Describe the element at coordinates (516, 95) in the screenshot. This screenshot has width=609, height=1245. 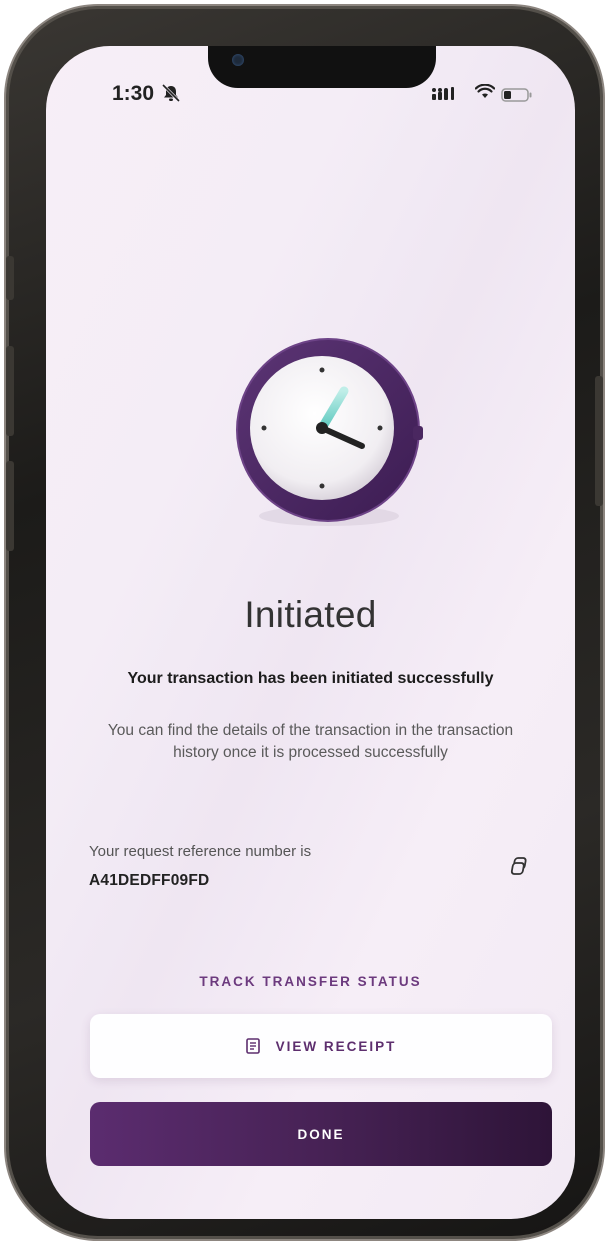
I see `battery-icon` at that location.